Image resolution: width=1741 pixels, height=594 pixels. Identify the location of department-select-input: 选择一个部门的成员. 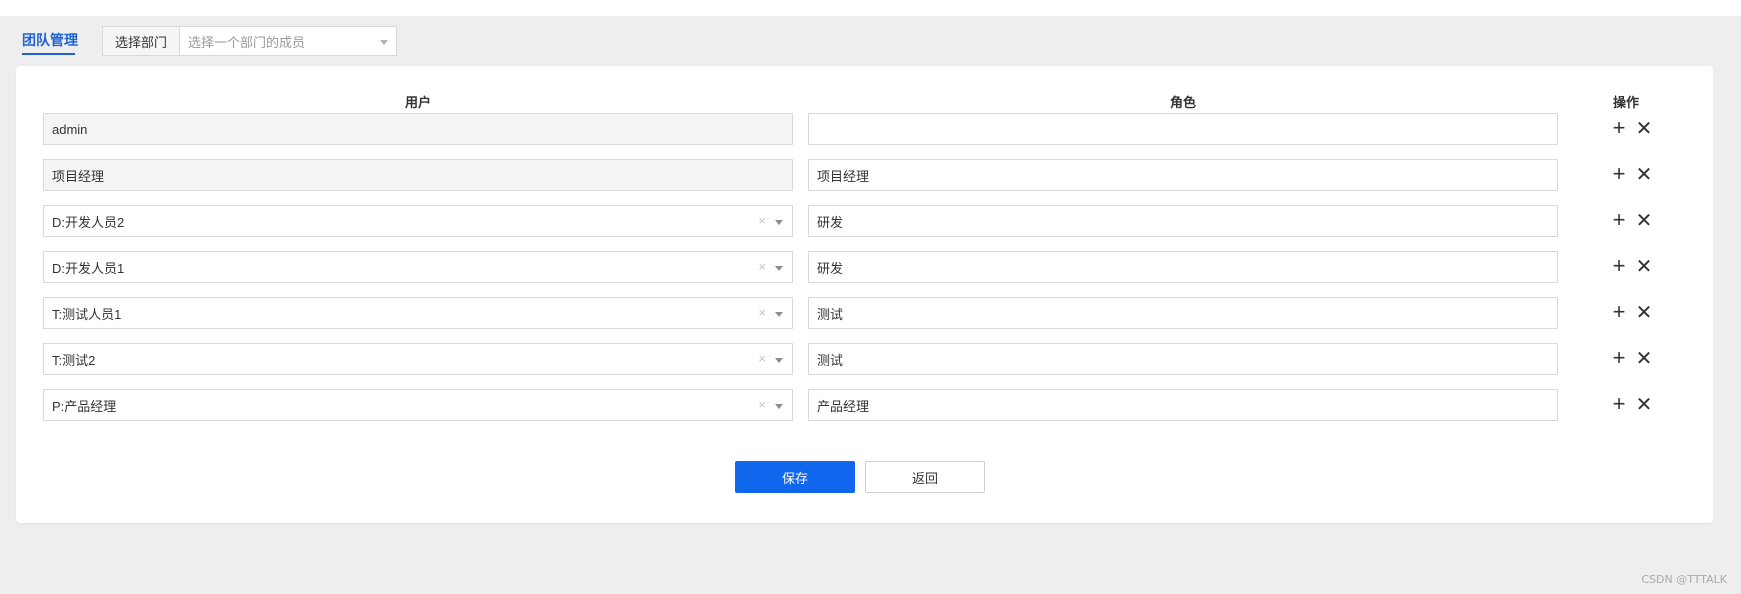
(288, 41).